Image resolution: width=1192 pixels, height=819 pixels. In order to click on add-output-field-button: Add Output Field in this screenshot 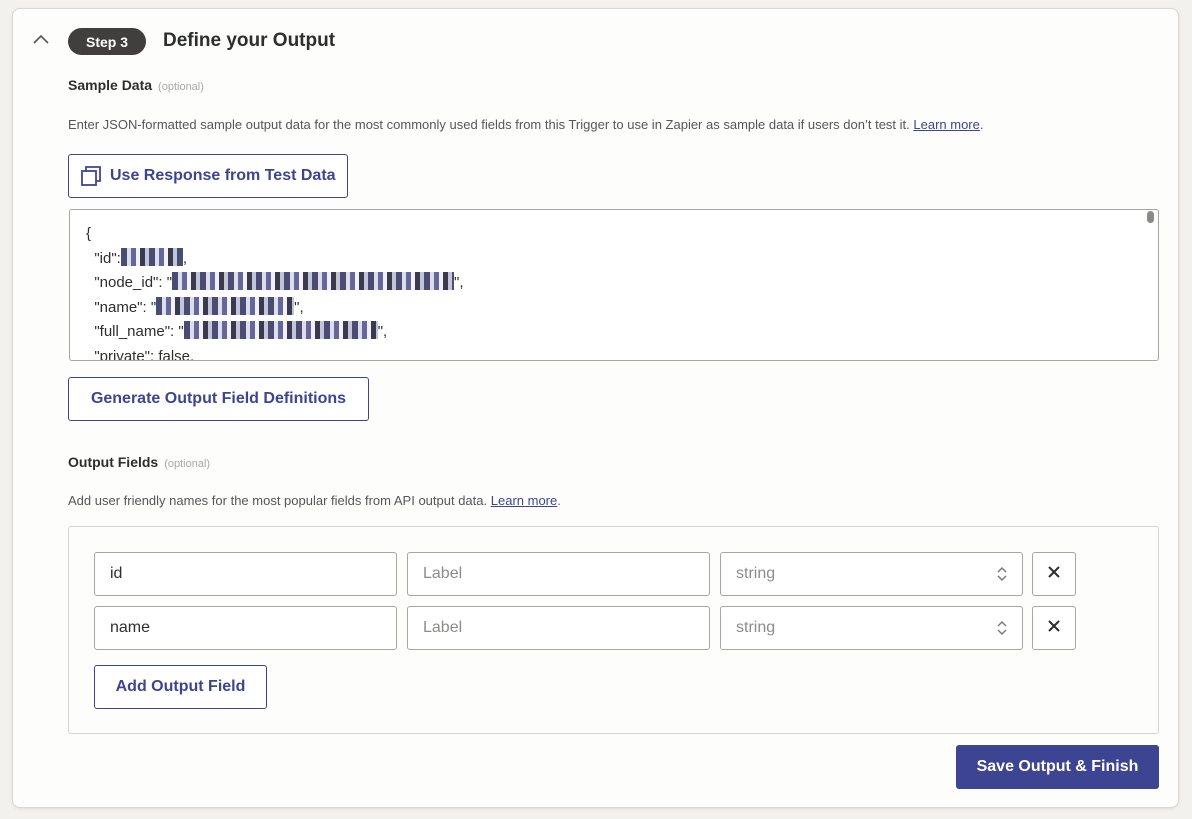, I will do `click(180, 687)`.